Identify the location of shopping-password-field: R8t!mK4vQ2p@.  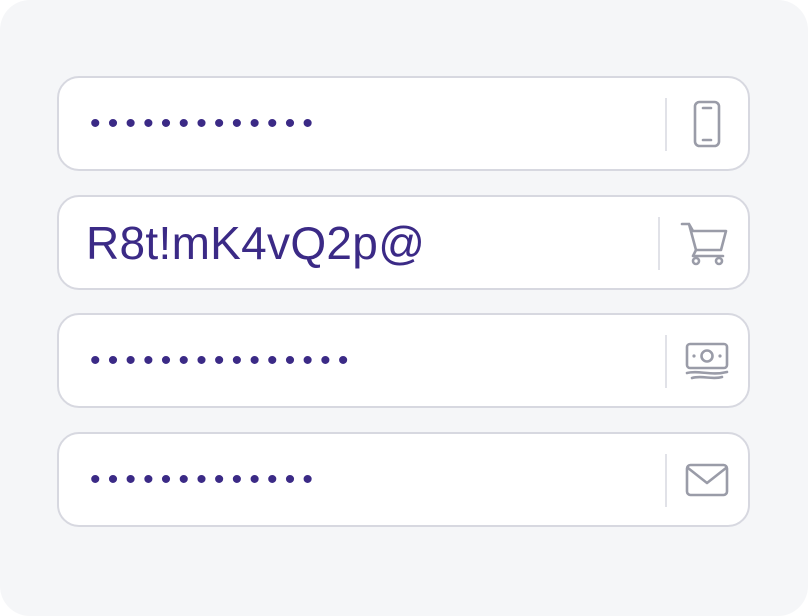
(403, 242).